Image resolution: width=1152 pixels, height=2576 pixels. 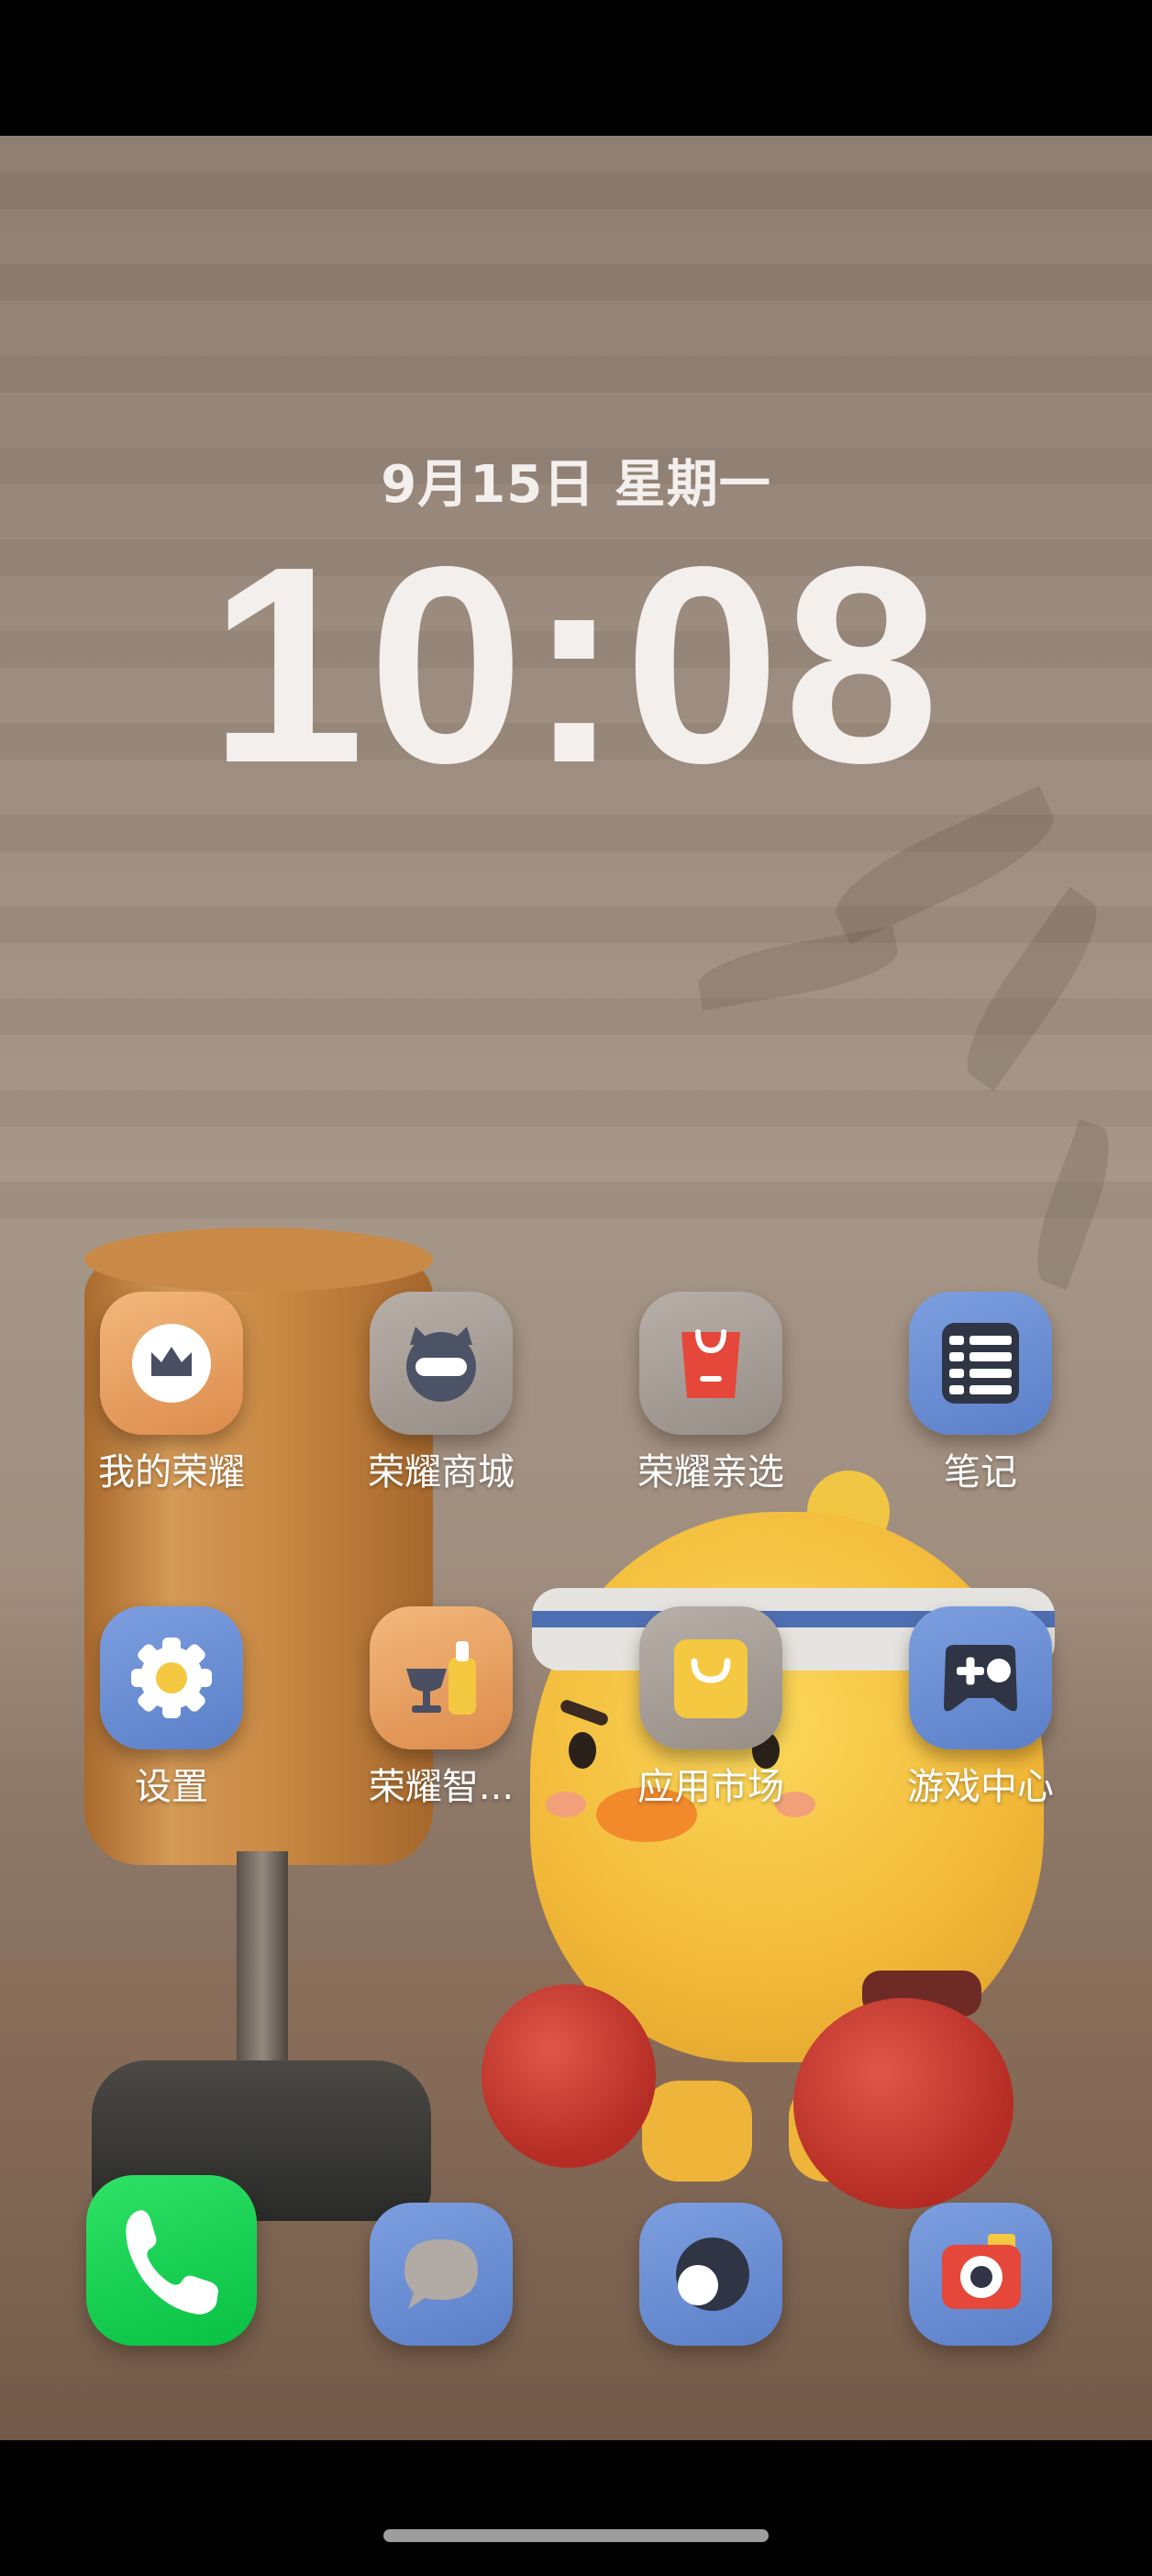 I want to click on dock-messages, so click(x=441, y=2274).